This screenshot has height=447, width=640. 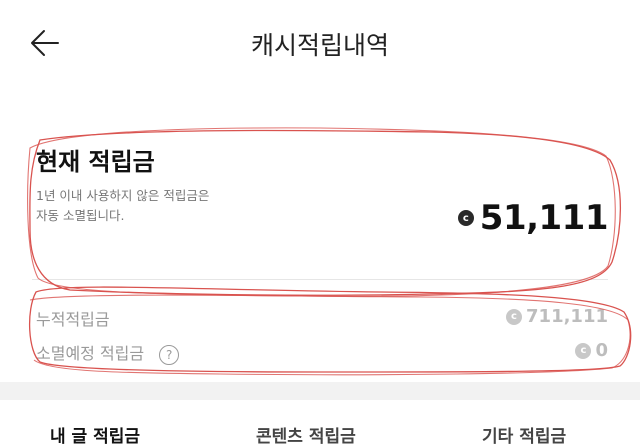 I want to click on current-points-description: 1년 이내 사용하지 않은 적립금은 자동 소멸됩니다., so click(x=166, y=206).